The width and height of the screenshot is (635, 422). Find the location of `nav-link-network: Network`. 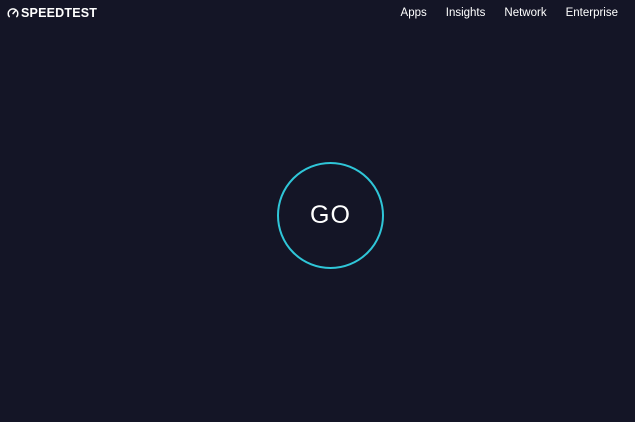

nav-link-network: Network is located at coordinates (525, 13).